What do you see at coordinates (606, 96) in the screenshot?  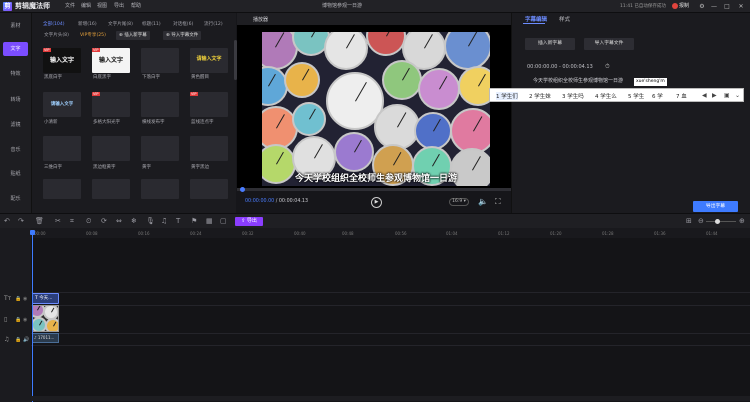 I see `ime-candidate: 4 学生么` at bounding box center [606, 96].